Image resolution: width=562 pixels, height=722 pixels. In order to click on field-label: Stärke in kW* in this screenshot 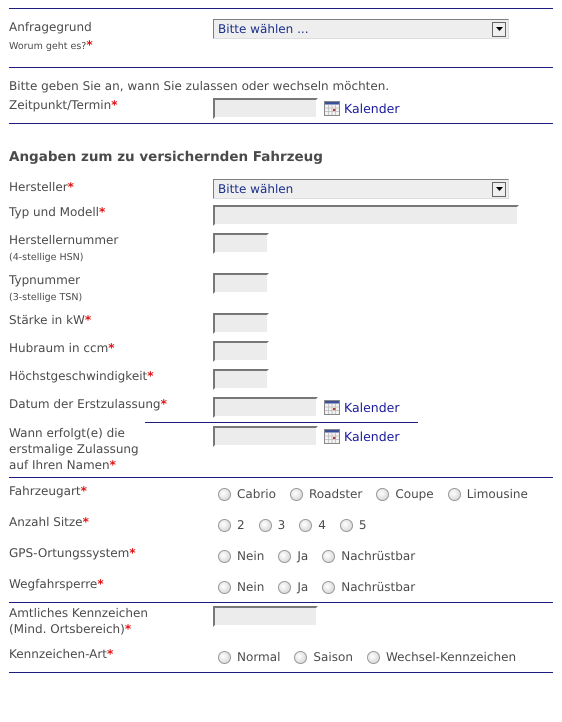, I will do `click(50, 320)`.